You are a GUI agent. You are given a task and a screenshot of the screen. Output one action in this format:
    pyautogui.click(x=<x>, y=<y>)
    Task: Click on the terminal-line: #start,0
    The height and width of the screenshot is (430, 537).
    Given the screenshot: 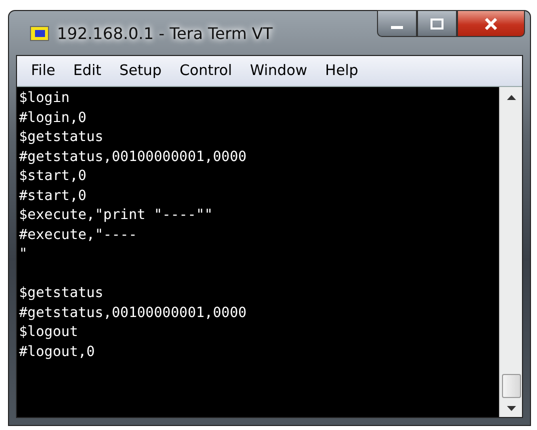 What is the action you would take?
    pyautogui.click(x=53, y=196)
    